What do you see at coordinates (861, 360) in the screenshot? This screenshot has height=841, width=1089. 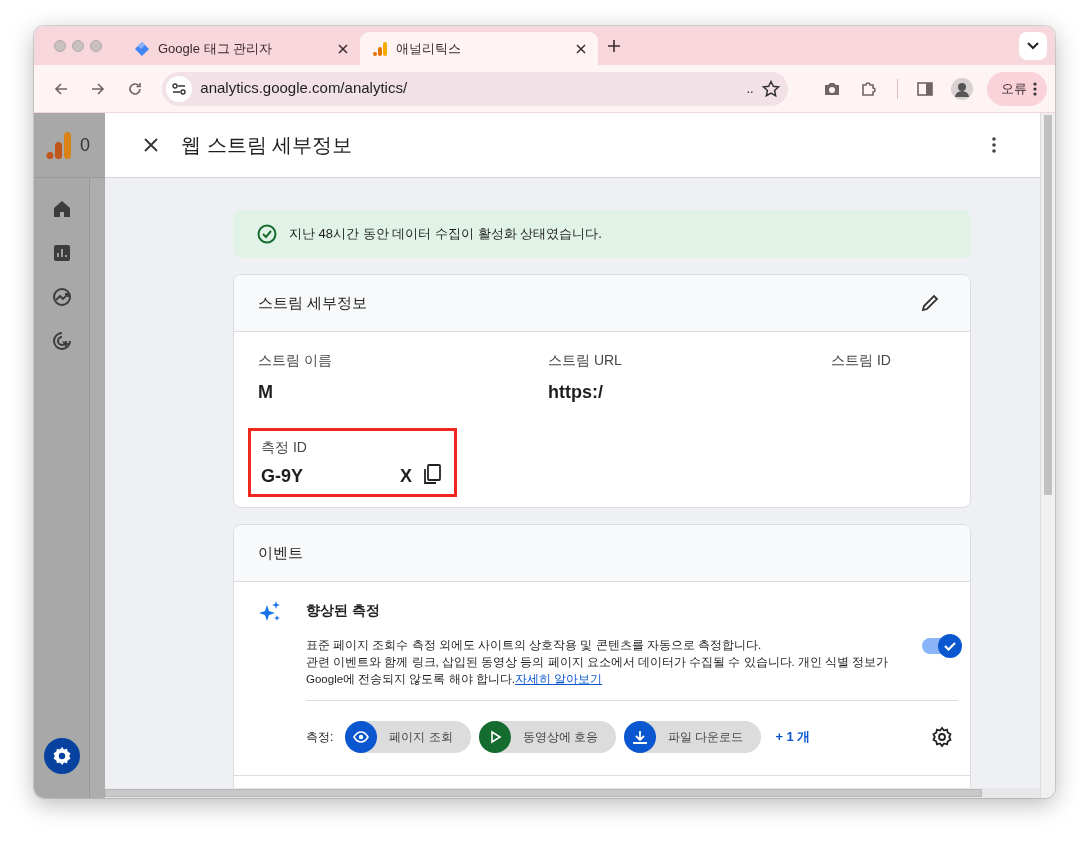 I see `field-label: 스트림 ID` at bounding box center [861, 360].